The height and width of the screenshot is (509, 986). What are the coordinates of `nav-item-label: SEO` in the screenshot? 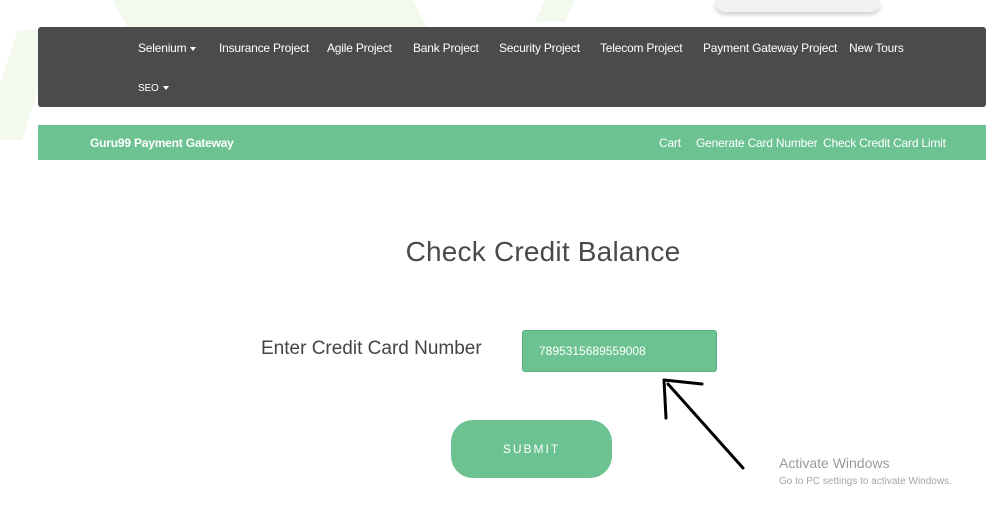 It's located at (148, 88).